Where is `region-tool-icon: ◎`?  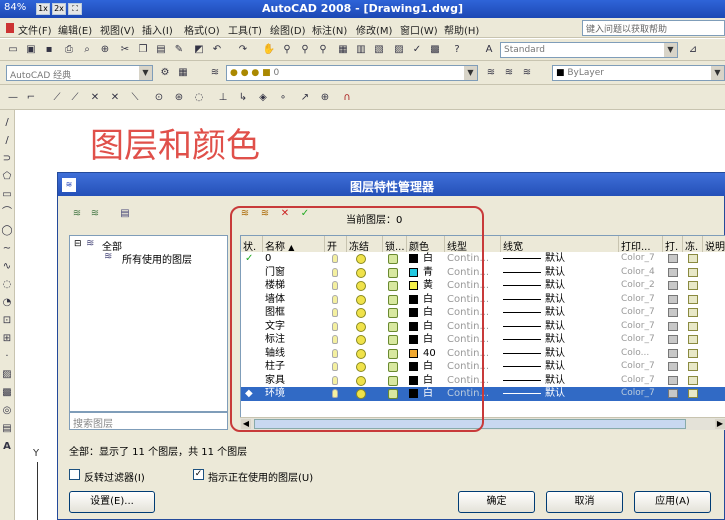
region-tool-icon: ◎ is located at coordinates (7, 411).